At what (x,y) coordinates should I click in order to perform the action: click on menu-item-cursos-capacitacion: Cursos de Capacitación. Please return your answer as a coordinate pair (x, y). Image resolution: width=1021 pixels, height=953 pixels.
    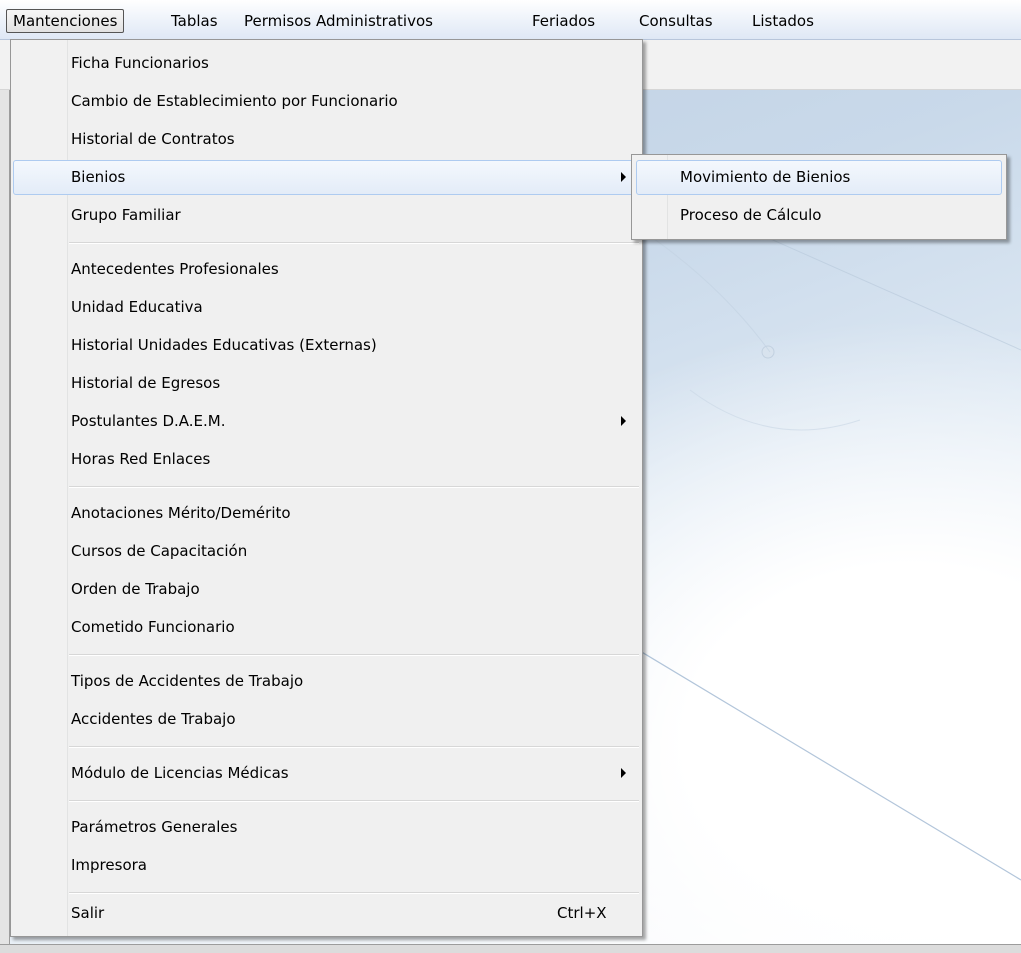
    Looking at the image, I should click on (326, 551).